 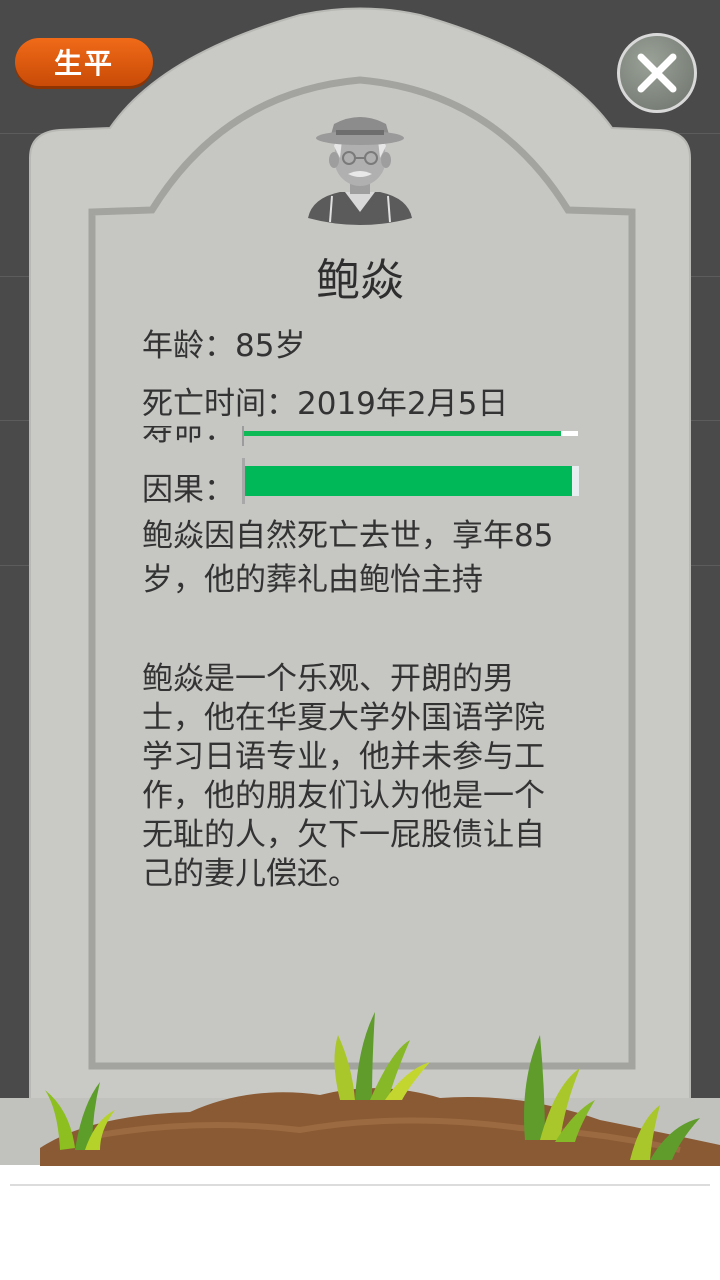 I want to click on lifespan-bar, so click(x=410, y=433).